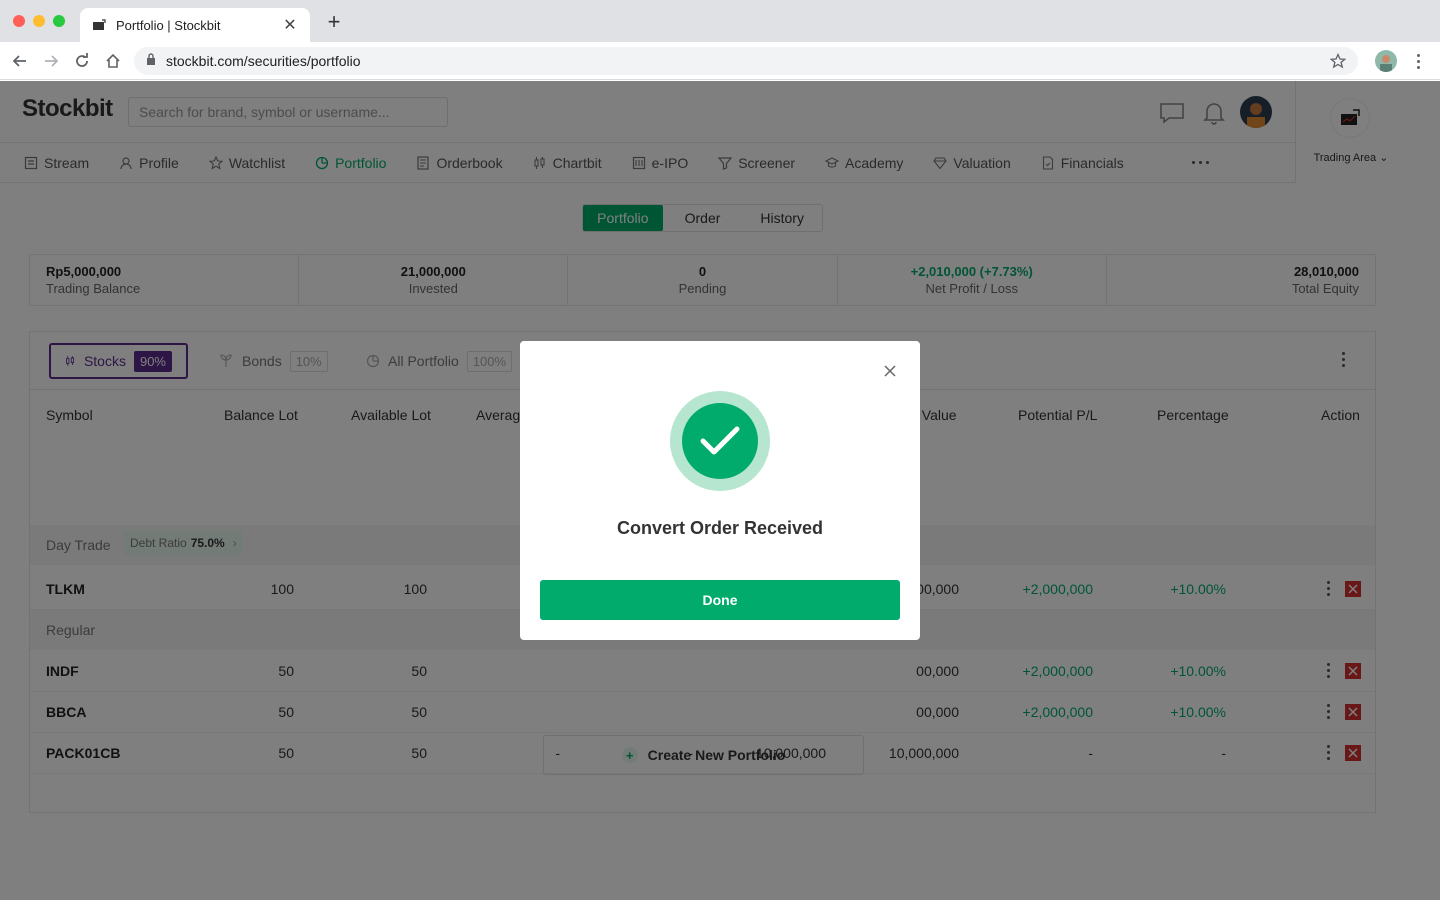  I want to click on modal-title: Convert Order Received, so click(720, 528).